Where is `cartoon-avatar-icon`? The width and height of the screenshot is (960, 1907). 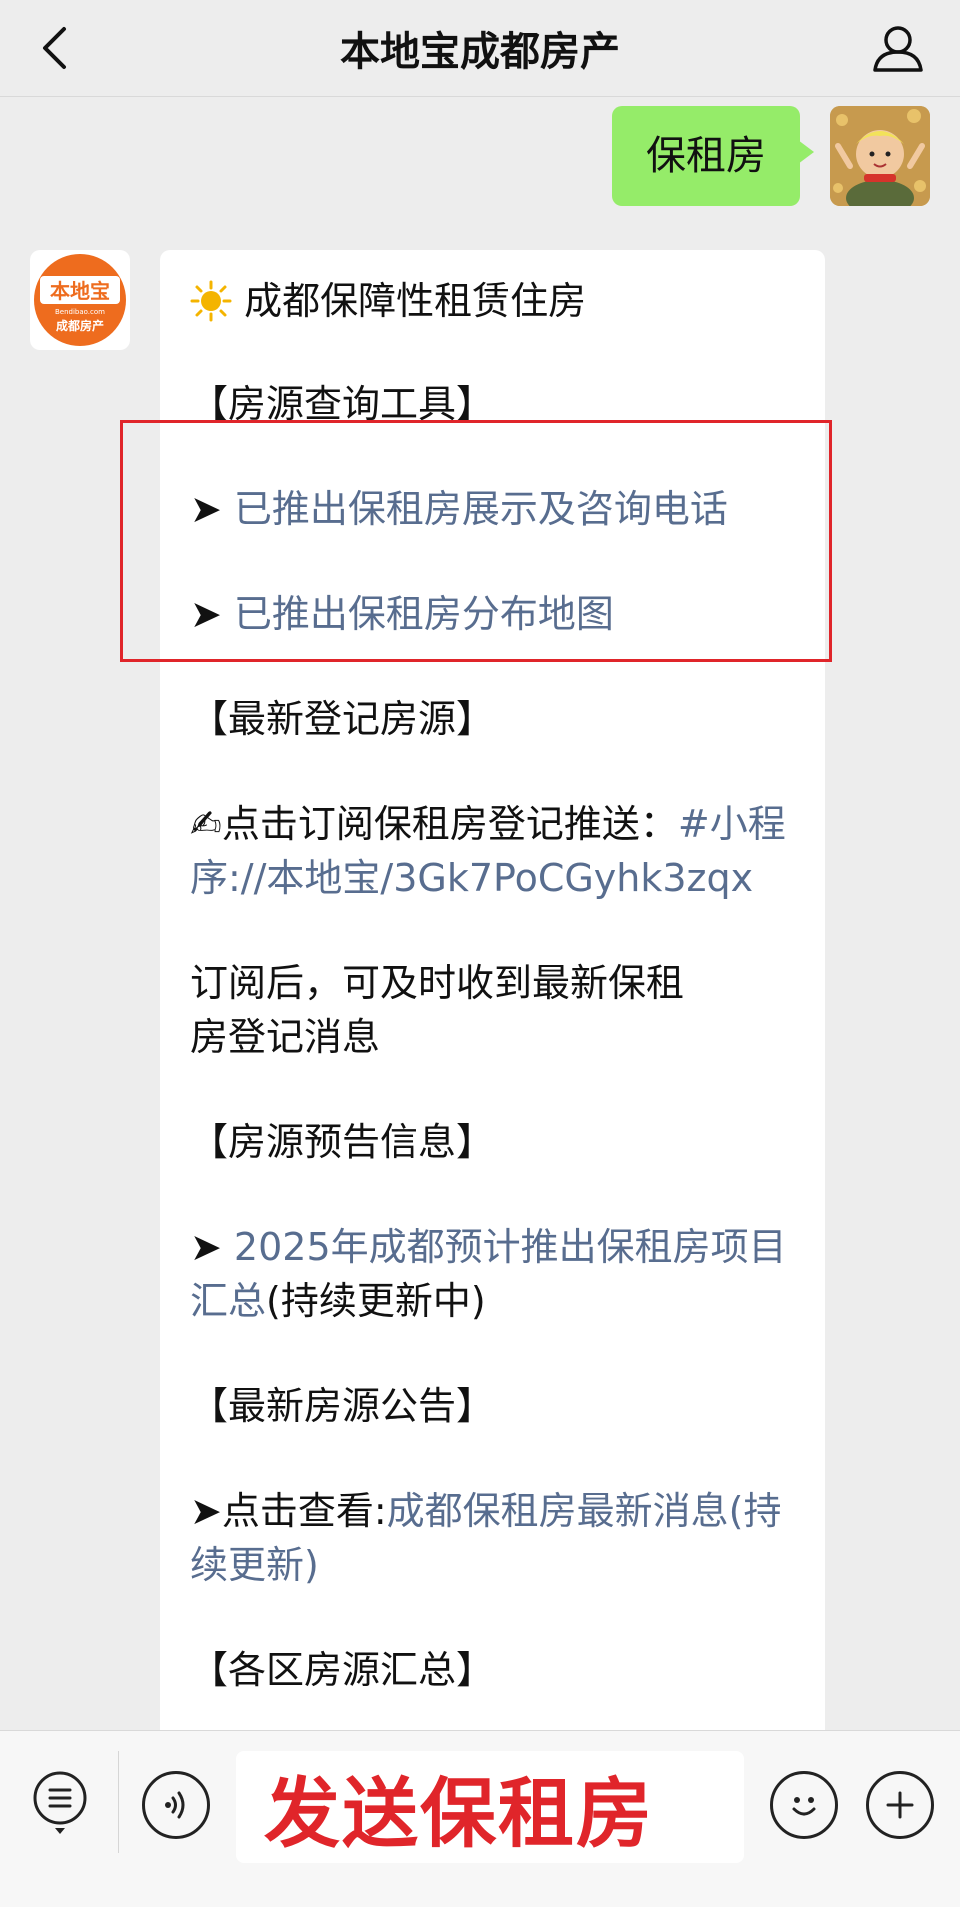 cartoon-avatar-icon is located at coordinates (880, 156).